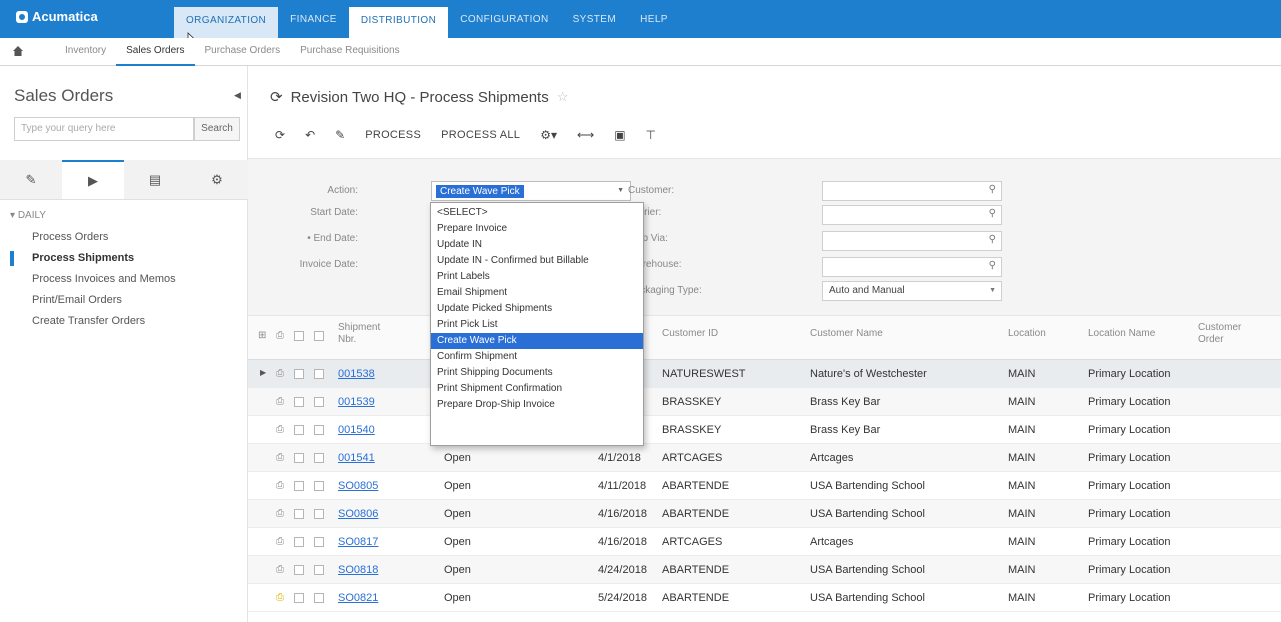 The height and width of the screenshot is (622, 1281). I want to click on shipment-nbr-link: SO0817, so click(358, 542).